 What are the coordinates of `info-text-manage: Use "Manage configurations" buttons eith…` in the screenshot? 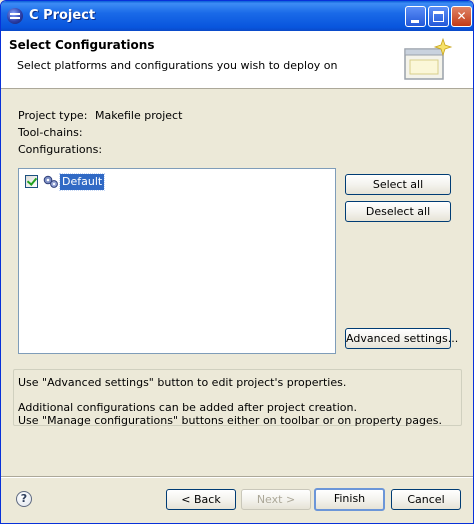 It's located at (230, 420).